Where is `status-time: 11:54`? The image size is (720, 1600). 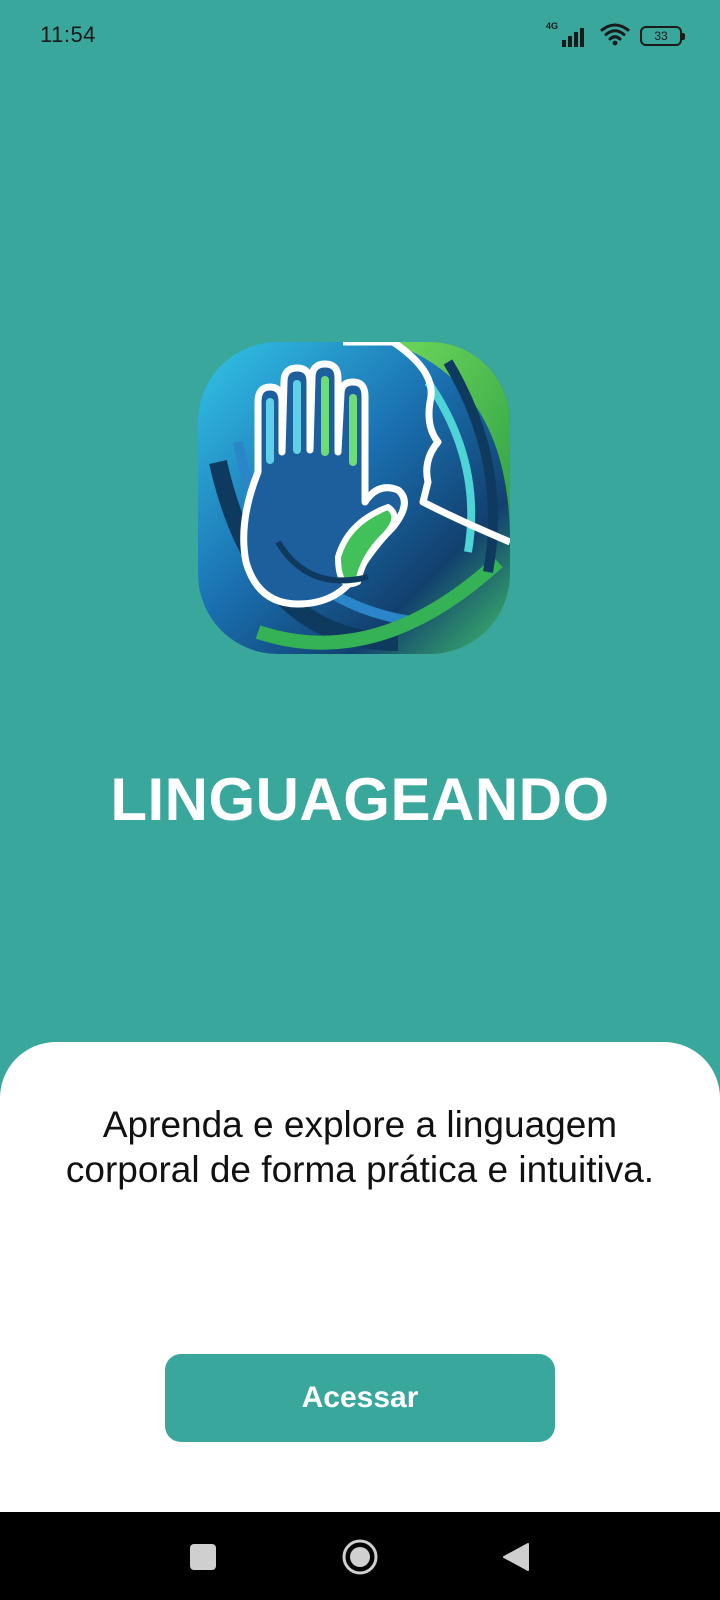
status-time: 11:54 is located at coordinates (68, 34).